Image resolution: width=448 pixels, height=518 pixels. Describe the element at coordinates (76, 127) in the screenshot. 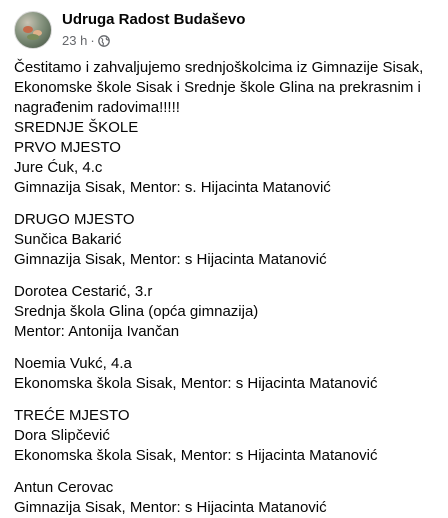

I see `category-heading: SREDNJE ŠKOLE` at that location.